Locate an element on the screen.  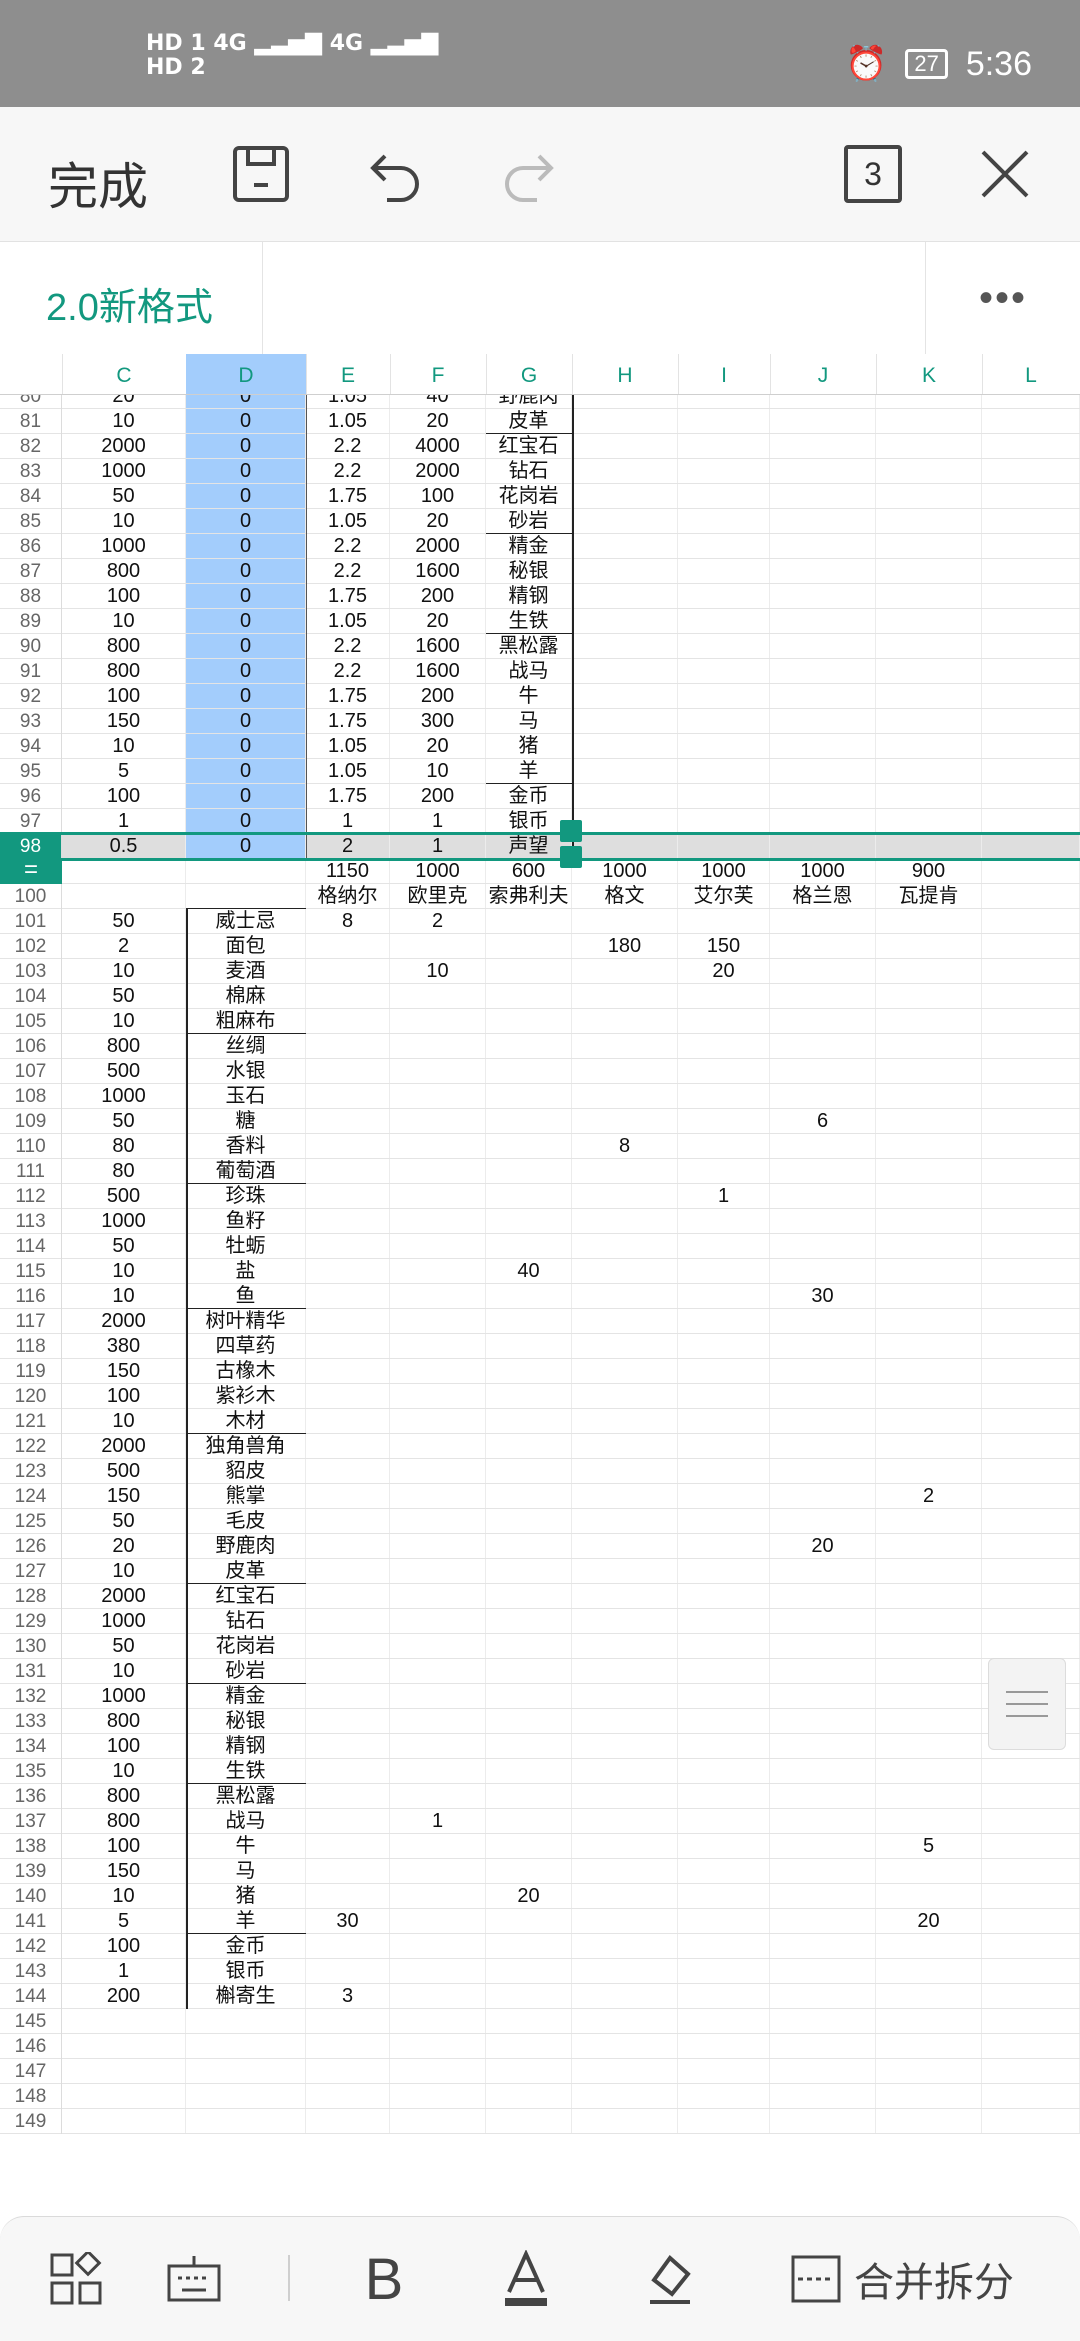
cell-f: 300 is located at coordinates (438, 721).